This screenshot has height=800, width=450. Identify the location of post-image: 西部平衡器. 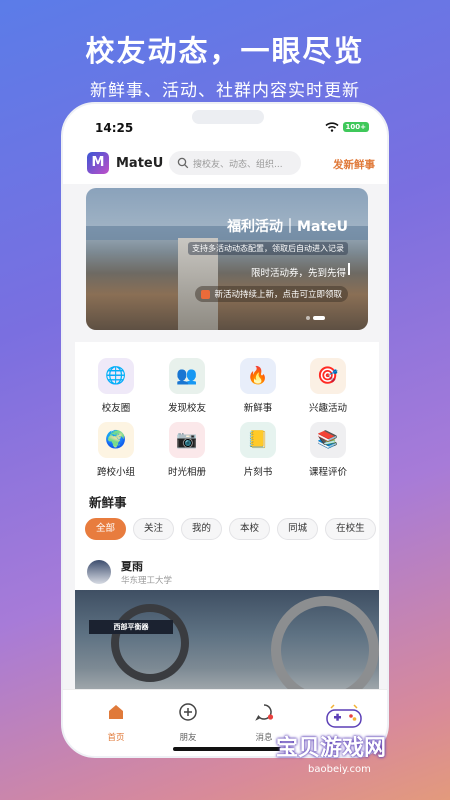
(227, 647).